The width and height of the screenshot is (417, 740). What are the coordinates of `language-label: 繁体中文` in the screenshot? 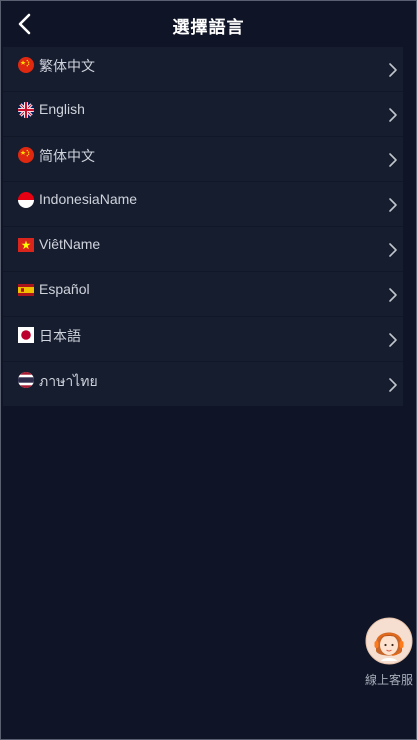 It's located at (67, 66).